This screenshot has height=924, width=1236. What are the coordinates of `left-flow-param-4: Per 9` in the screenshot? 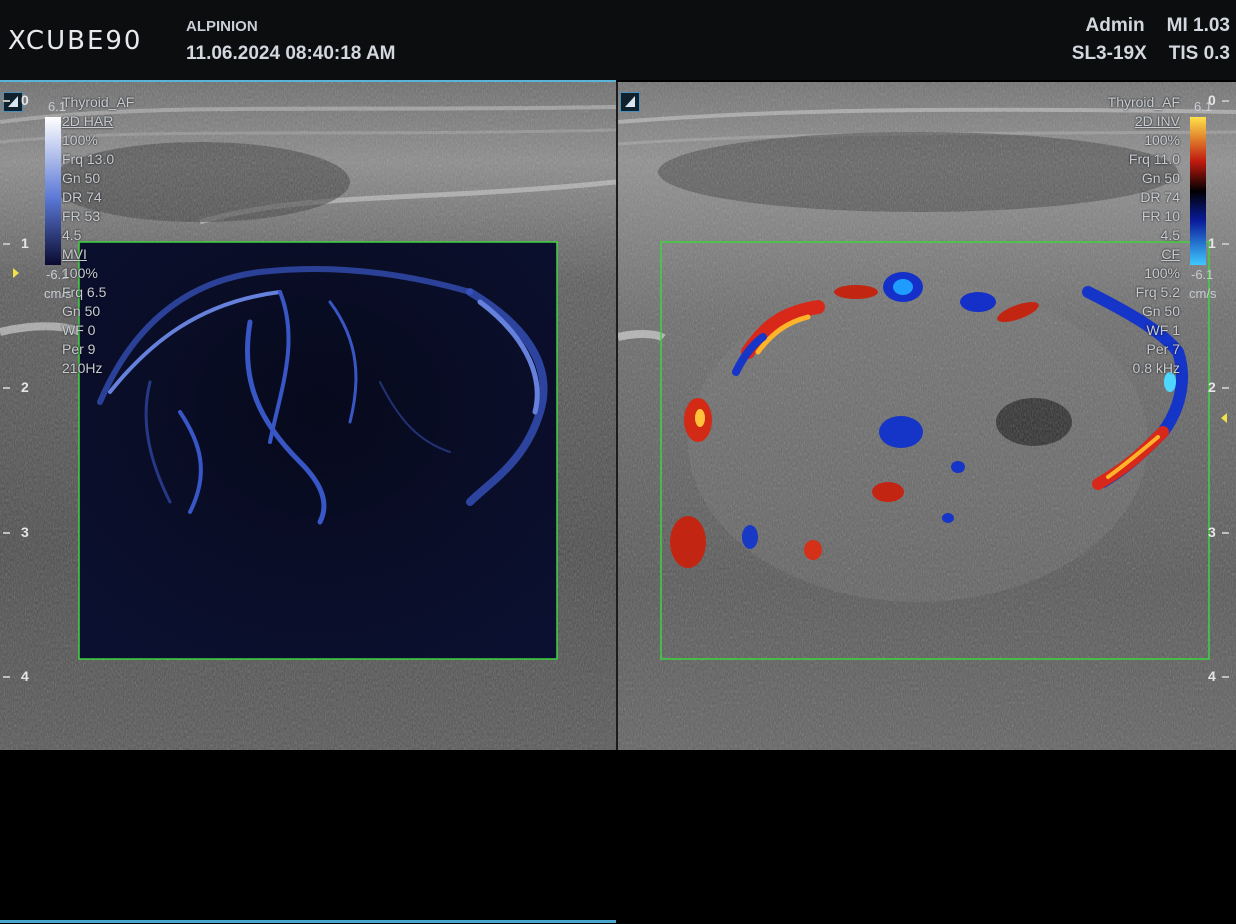 It's located at (79, 349).